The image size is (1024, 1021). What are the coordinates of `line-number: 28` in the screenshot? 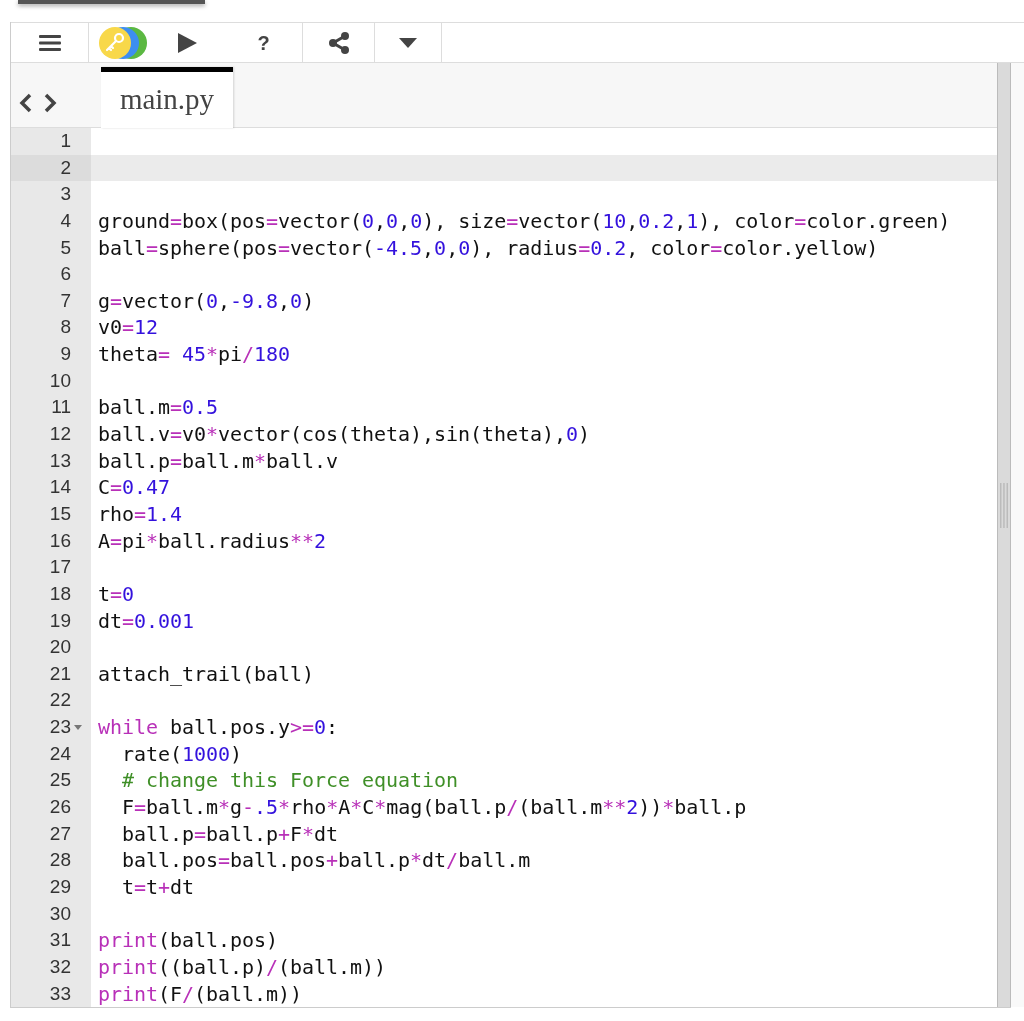 It's located at (59, 860).